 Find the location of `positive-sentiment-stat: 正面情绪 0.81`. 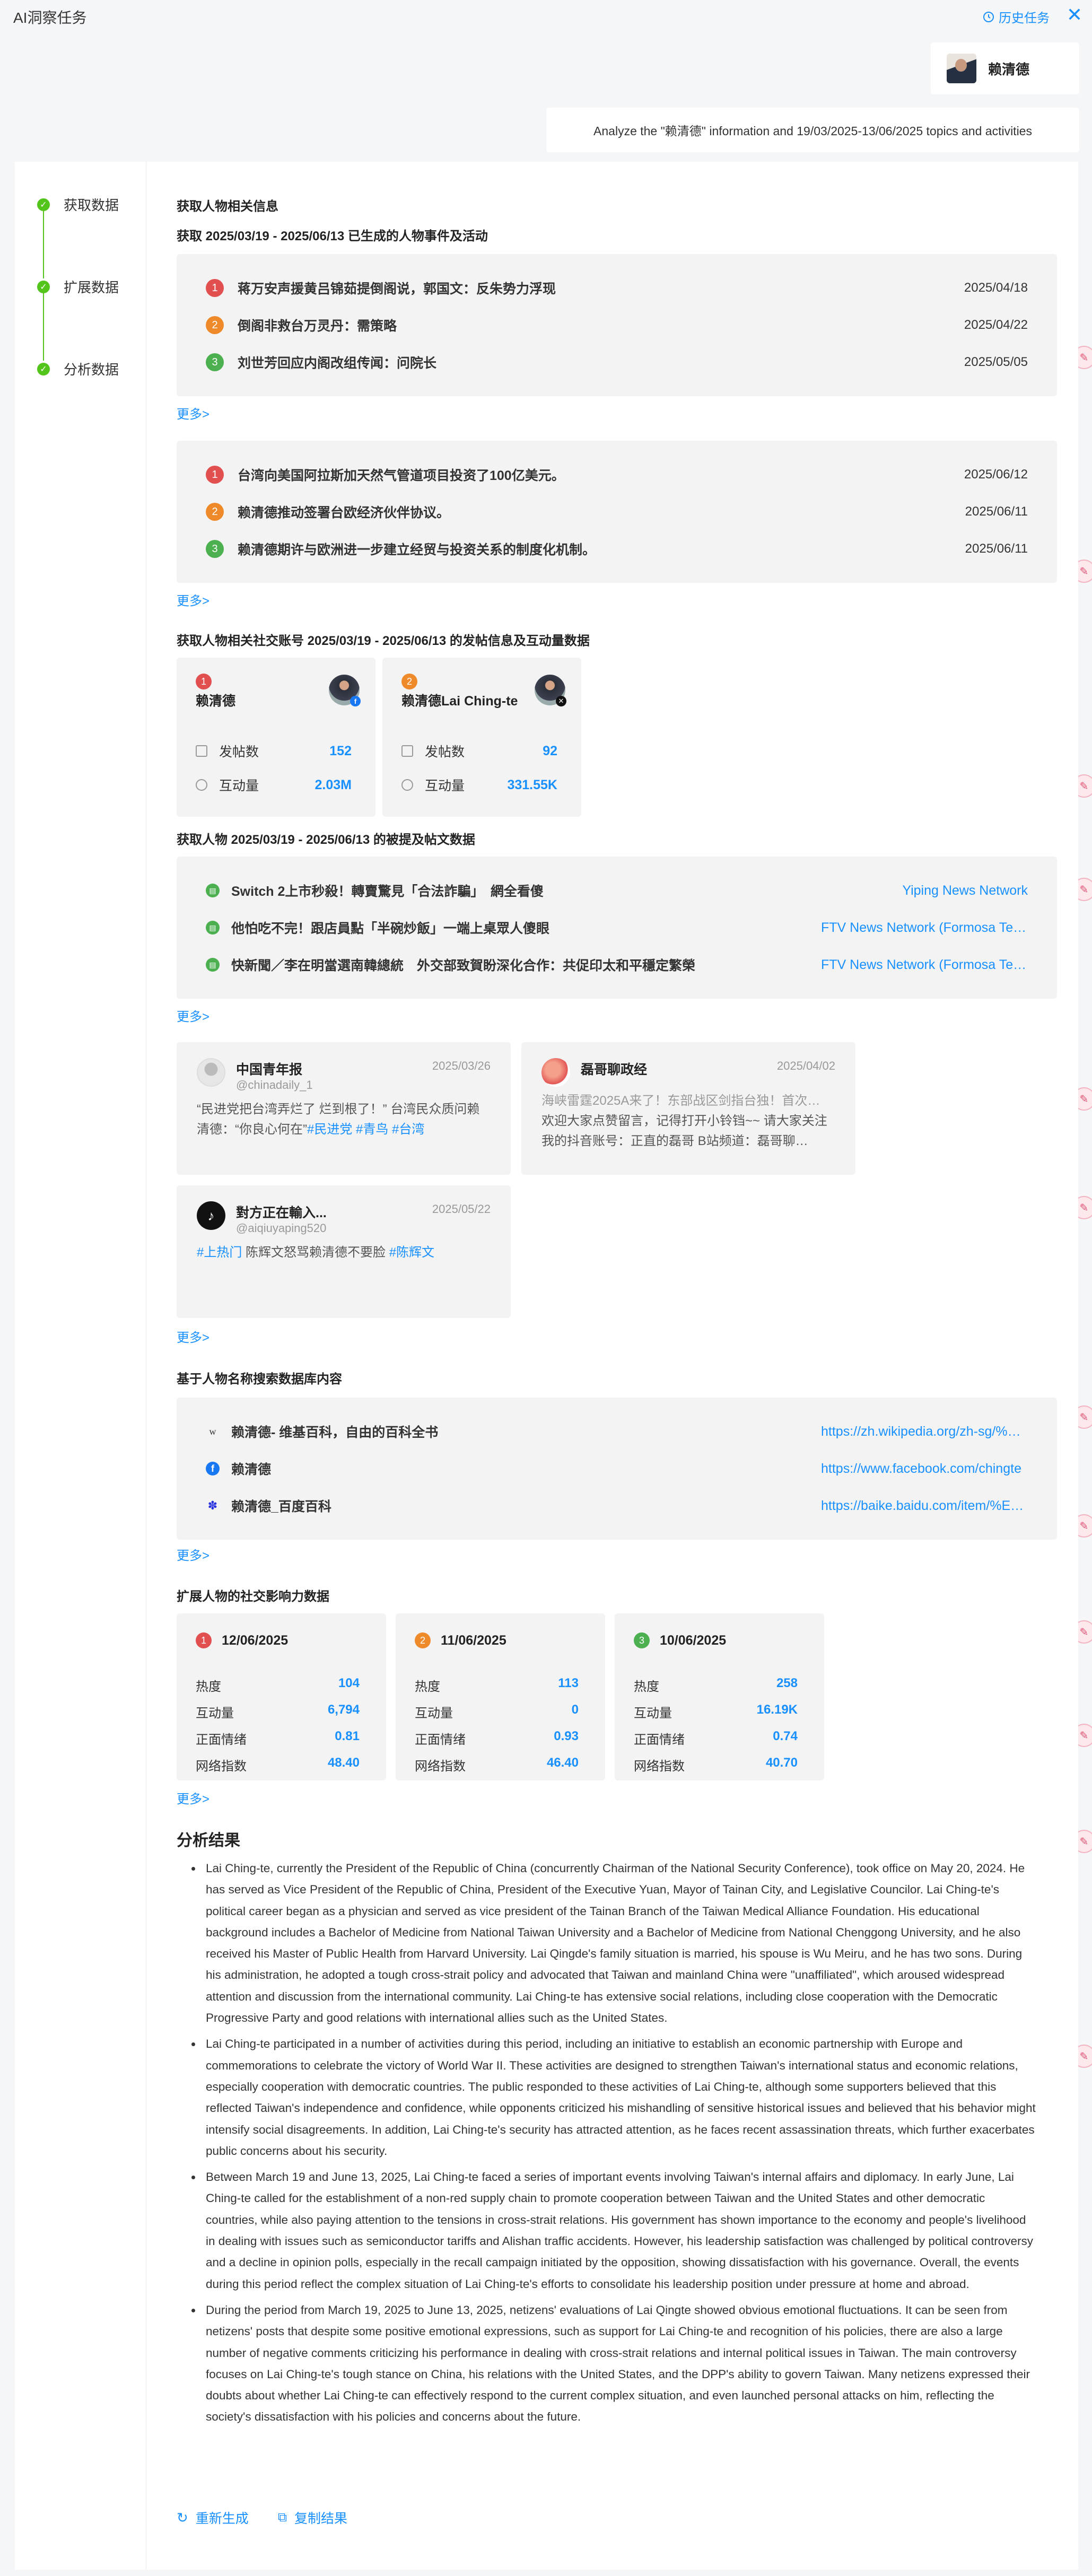

positive-sentiment-stat: 正面情绪 0.81 is located at coordinates (278, 1738).